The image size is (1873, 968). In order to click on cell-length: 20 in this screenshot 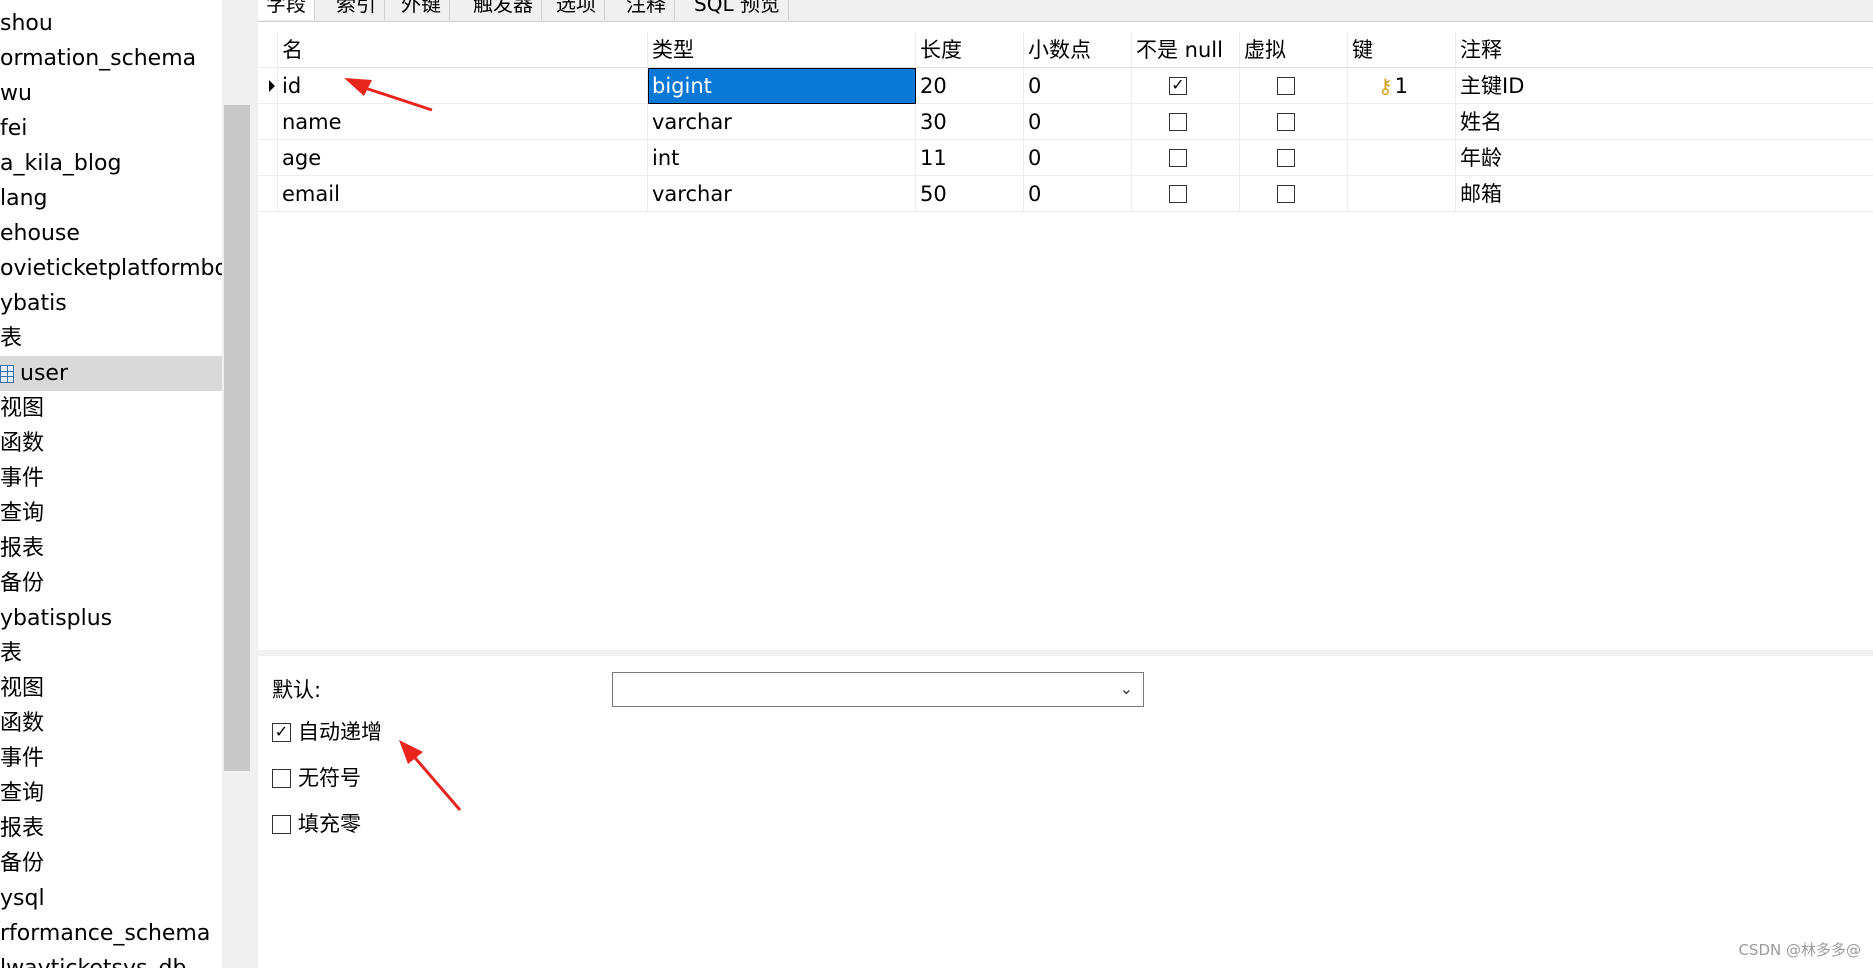, I will do `click(970, 86)`.